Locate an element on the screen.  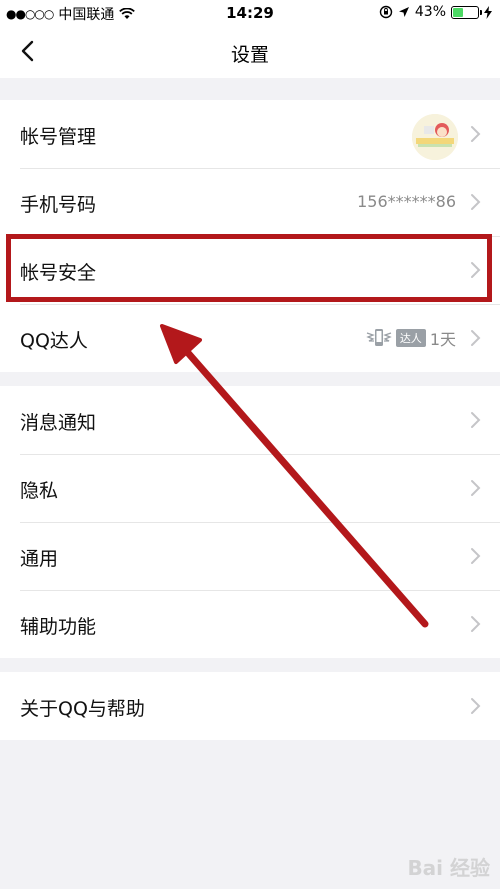
settings-item-about-help: 关于QQ与帮助 is located at coordinates (250, 706).